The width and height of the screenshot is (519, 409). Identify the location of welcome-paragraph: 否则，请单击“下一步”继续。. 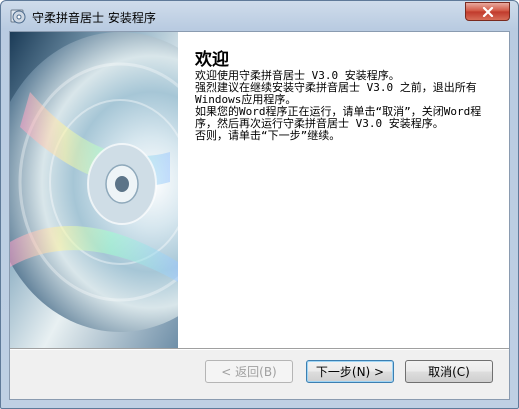
(268, 135).